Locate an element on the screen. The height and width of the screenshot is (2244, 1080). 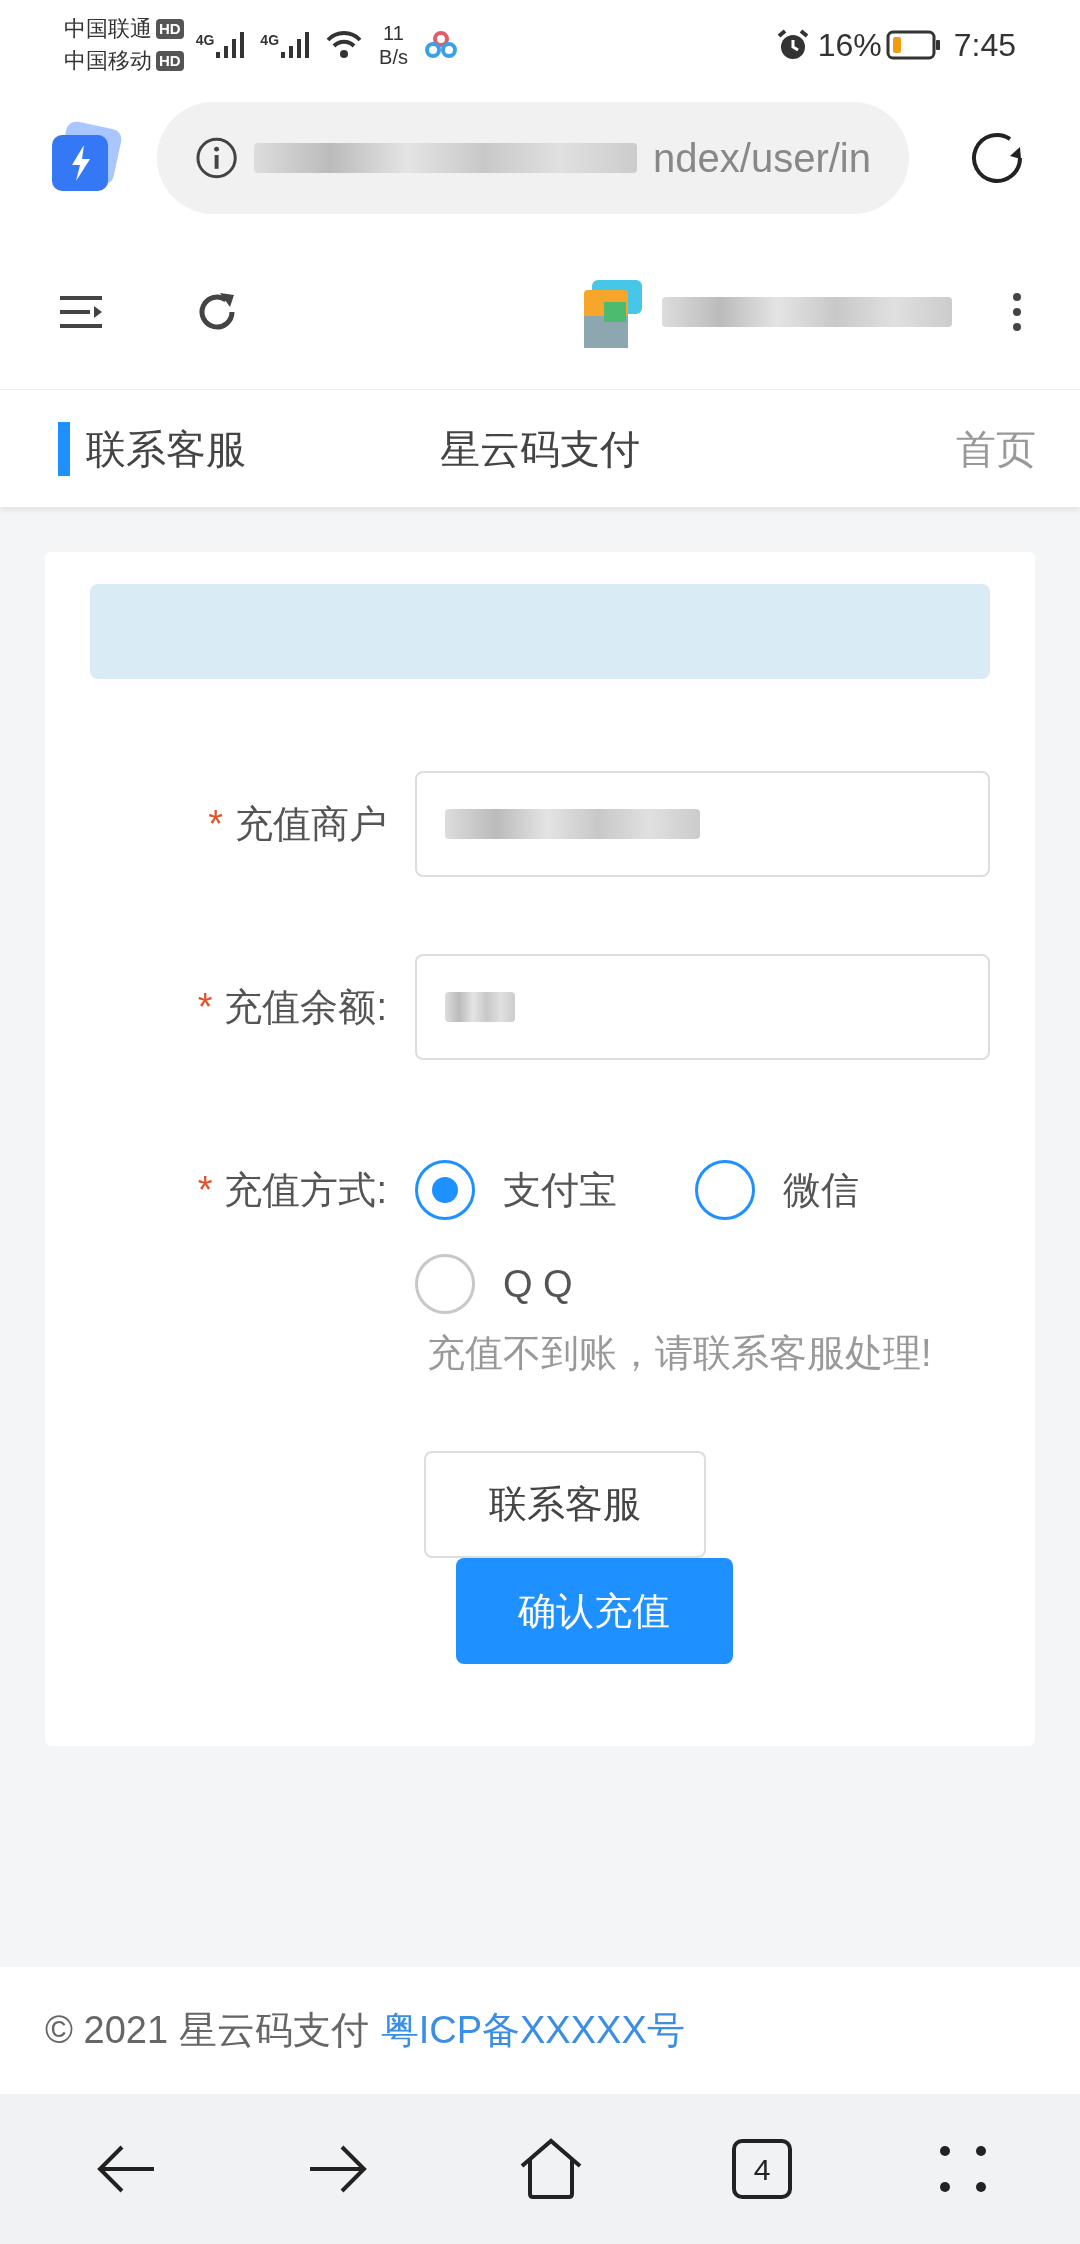
radio-option: 支付宝 is located at coordinates (555, 1190).